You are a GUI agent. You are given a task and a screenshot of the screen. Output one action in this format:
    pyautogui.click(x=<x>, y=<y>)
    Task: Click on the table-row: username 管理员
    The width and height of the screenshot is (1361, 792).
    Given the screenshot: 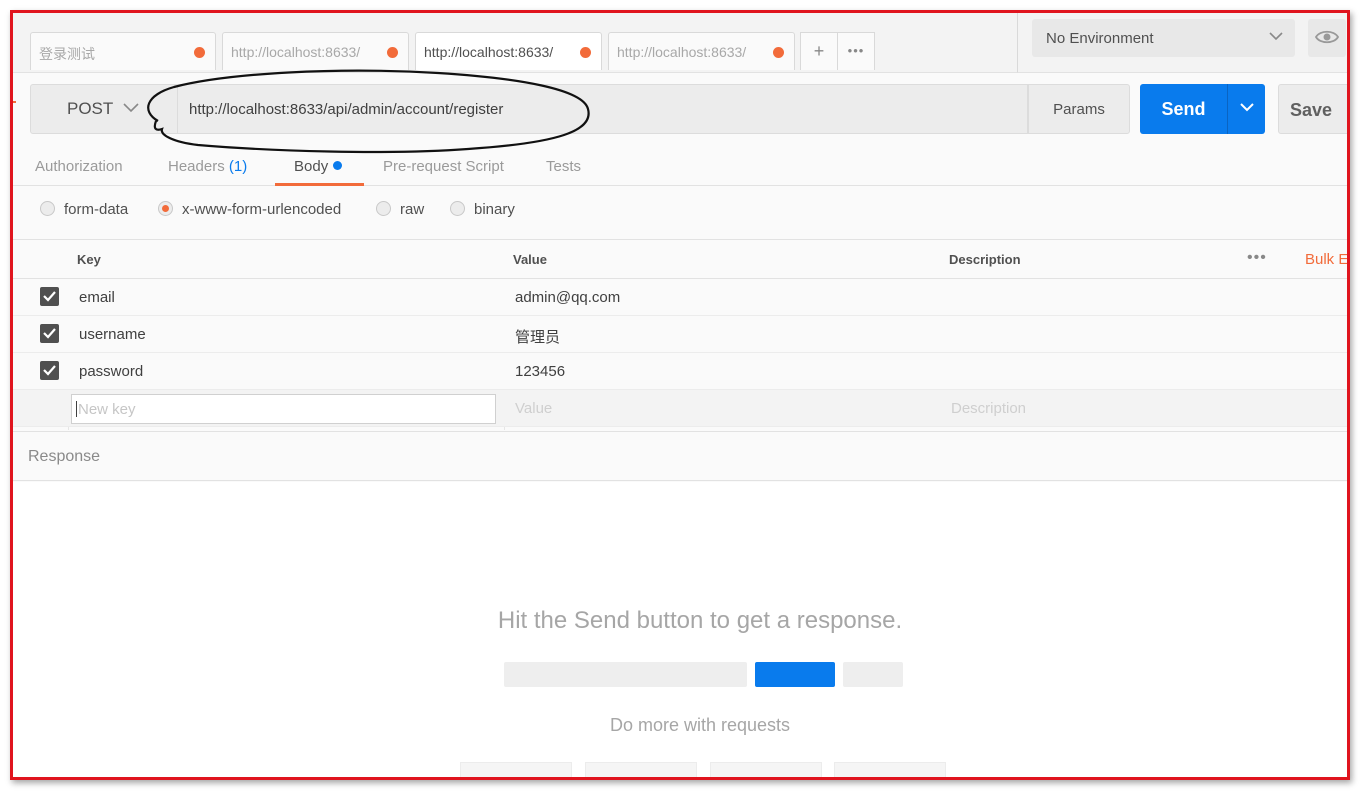 What is the action you would take?
    pyautogui.click(x=680, y=334)
    